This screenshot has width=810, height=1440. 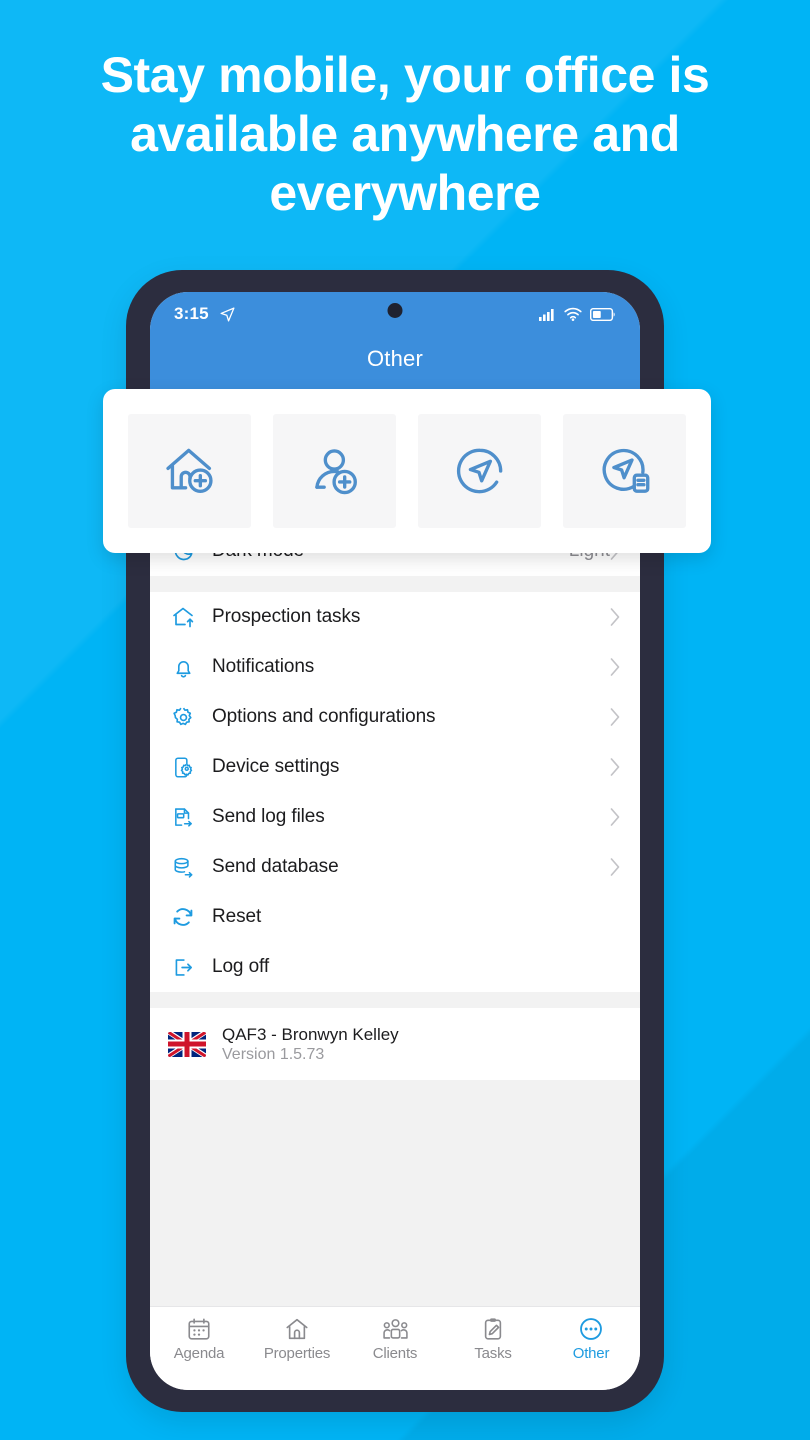 I want to click on navigation-arrow-document-icon, so click(x=625, y=471).